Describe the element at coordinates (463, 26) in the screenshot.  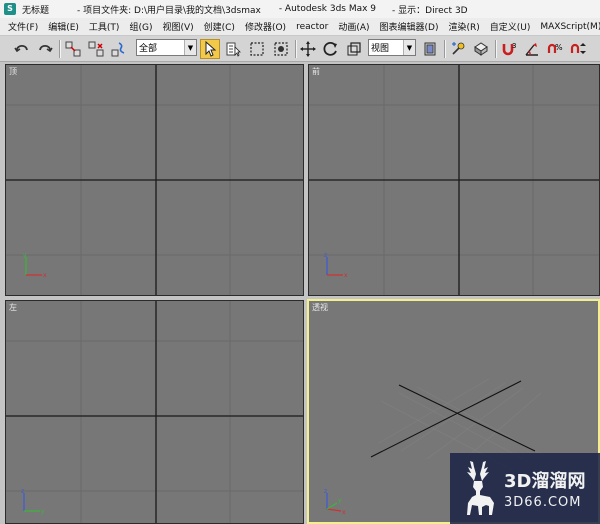
I see `menu-rendering: 渲染(R)` at that location.